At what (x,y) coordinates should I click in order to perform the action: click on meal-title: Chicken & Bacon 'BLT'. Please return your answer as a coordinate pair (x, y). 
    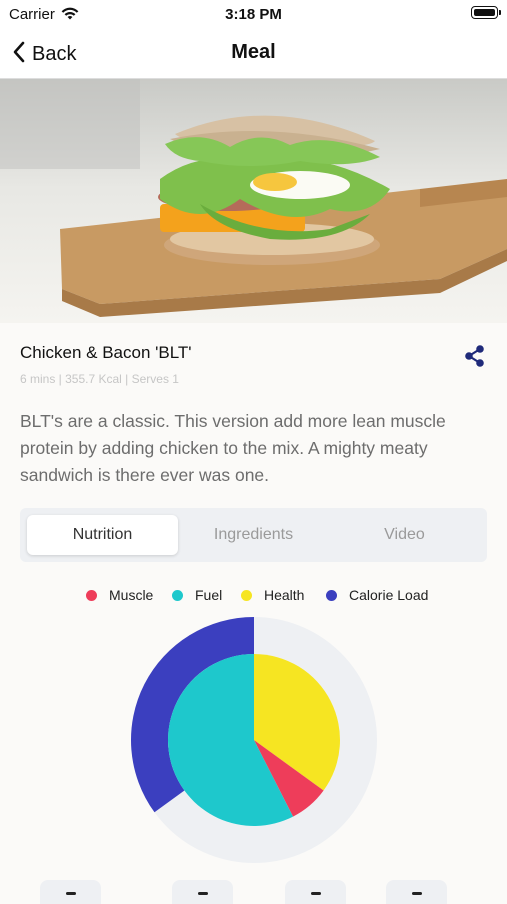
    Looking at the image, I should click on (106, 352).